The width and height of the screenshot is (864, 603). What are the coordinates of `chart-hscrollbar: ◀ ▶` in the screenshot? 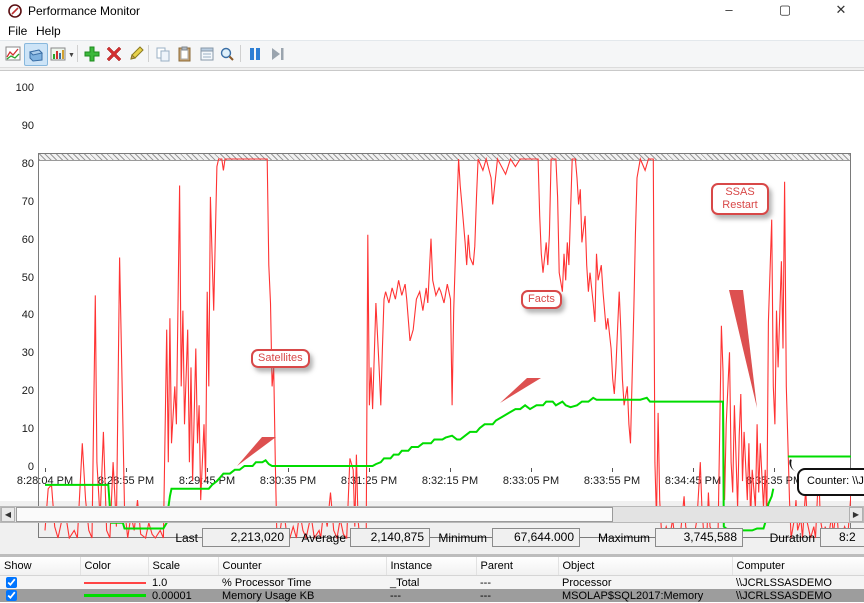 It's located at (432, 514).